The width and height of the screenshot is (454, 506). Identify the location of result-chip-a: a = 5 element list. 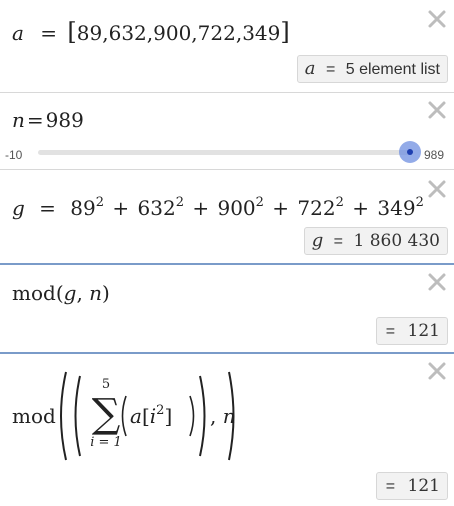
(372, 69).